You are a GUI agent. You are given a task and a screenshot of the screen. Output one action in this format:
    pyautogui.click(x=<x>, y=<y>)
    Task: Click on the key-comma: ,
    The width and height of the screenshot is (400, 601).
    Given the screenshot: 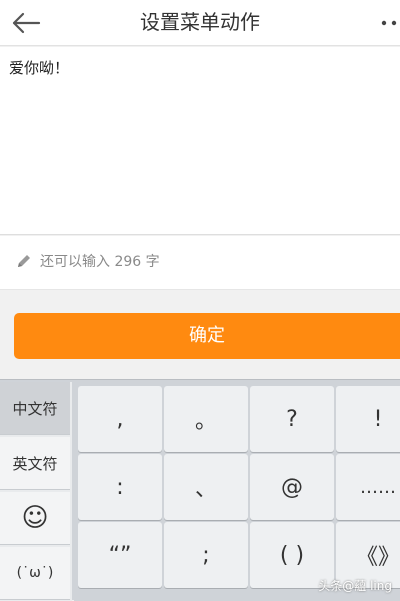 What is the action you would take?
    pyautogui.click(x=120, y=419)
    